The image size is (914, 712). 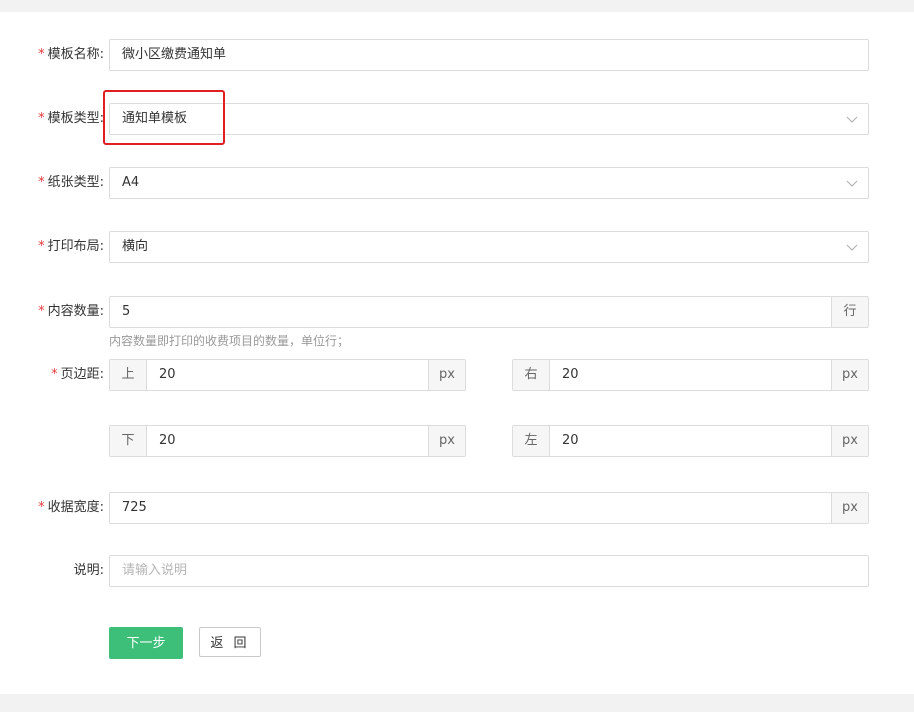 What do you see at coordinates (75, 507) in the screenshot?
I see `receipt-width-label-text: 收据宽度:` at bounding box center [75, 507].